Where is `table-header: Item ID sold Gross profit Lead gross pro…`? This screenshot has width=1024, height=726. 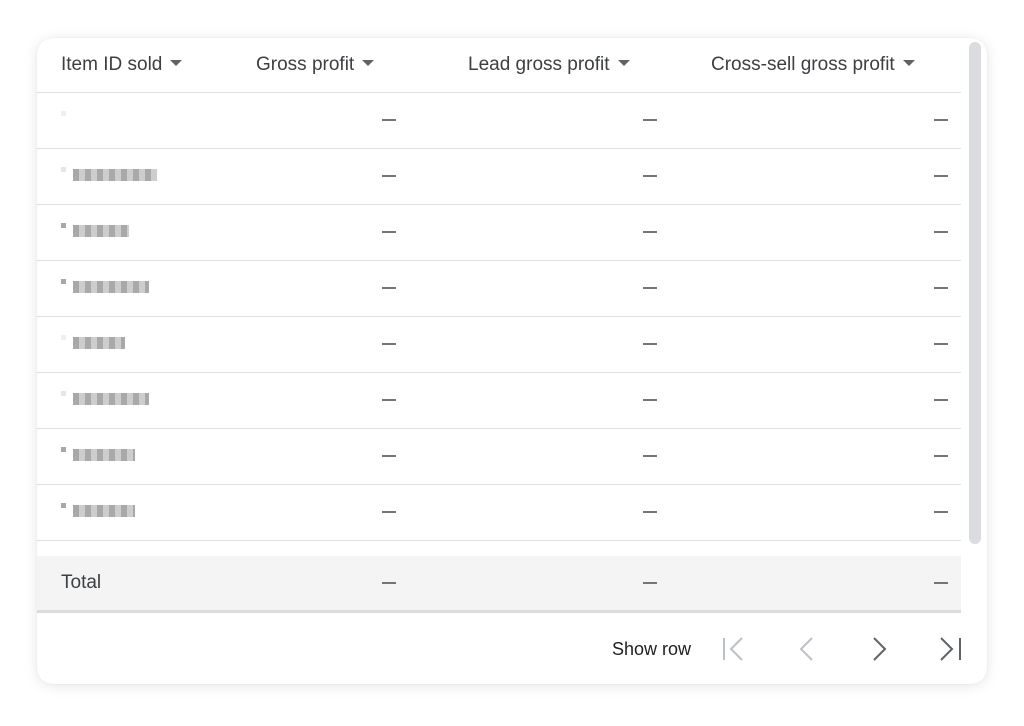
table-header: Item ID sold Gross profit Lead gross pro… is located at coordinates (499, 65).